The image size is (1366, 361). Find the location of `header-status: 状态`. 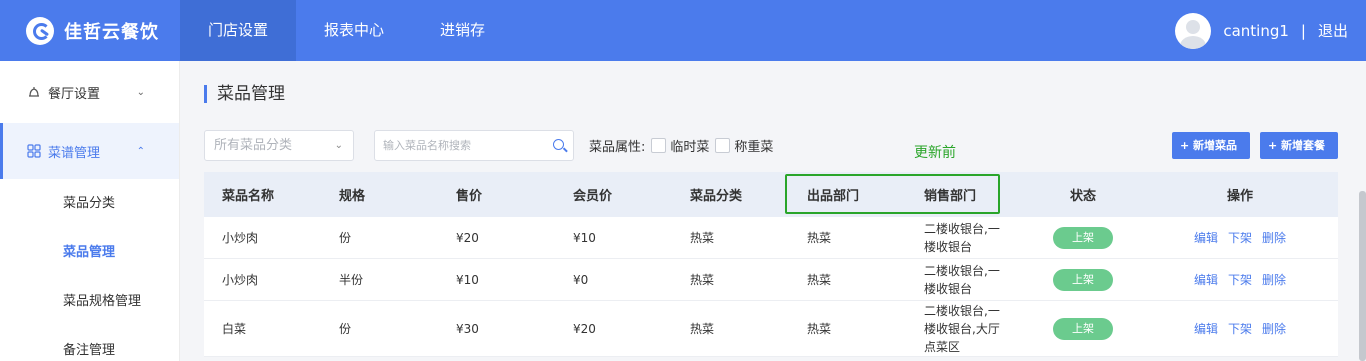

header-status: 状态 is located at coordinates (1082, 196).